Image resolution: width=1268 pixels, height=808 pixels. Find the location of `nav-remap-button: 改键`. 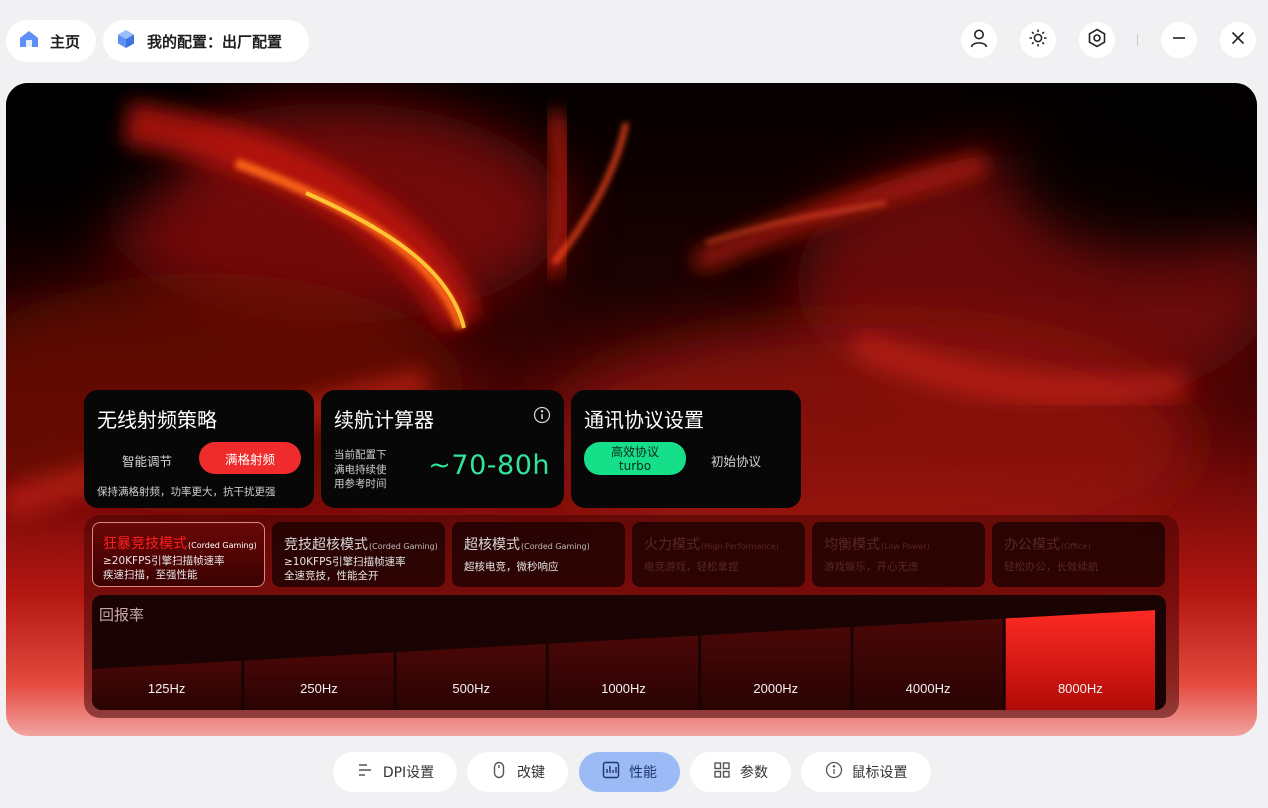

nav-remap-button: 改键 is located at coordinates (517, 772).